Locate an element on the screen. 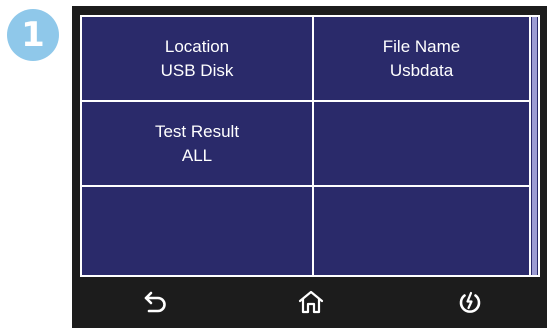 Image resolution: width=547 pixels, height=328 pixels. power-icon is located at coordinates (470, 302).